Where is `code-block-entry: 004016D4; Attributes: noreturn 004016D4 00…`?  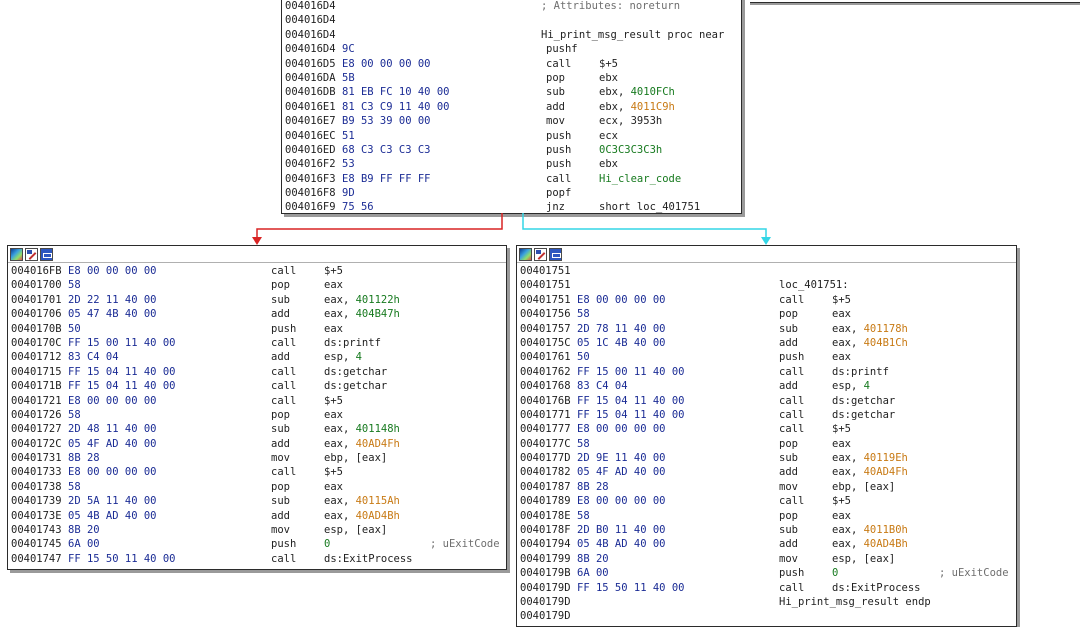 code-block-entry: 004016D4; Attributes: noreturn 004016D4 00… is located at coordinates (511, 107).